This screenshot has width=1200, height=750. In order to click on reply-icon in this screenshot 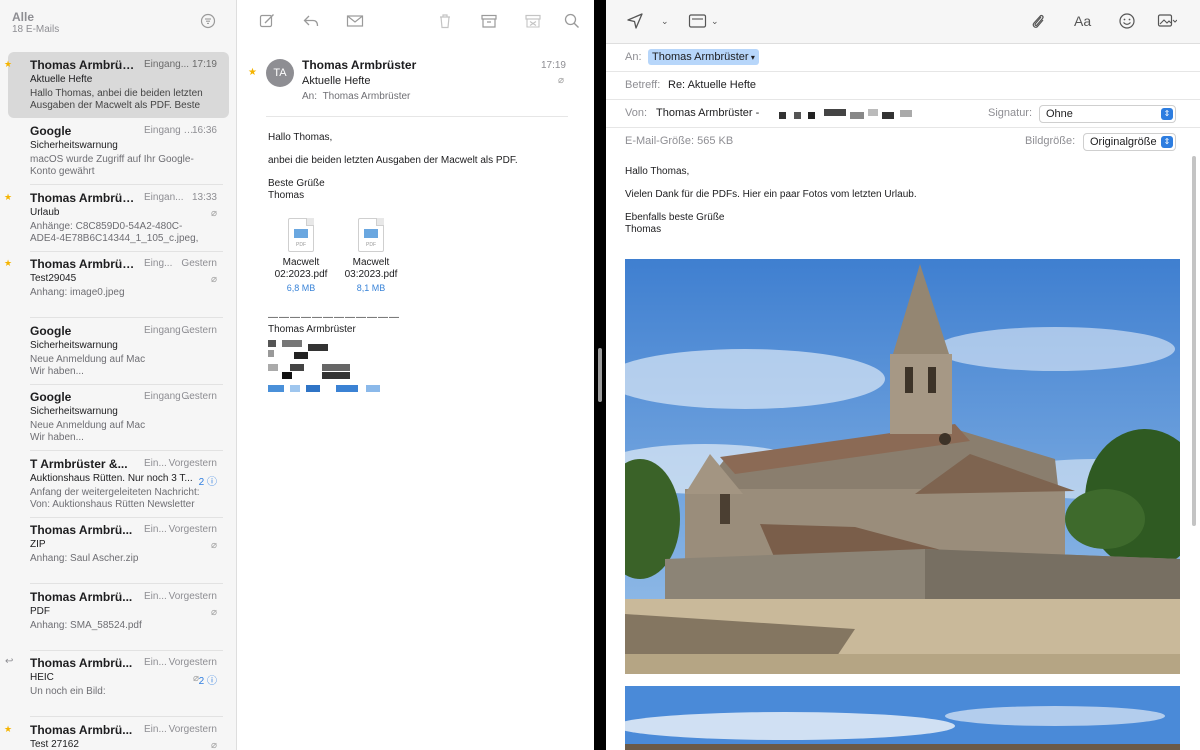, I will do `click(311, 21)`.